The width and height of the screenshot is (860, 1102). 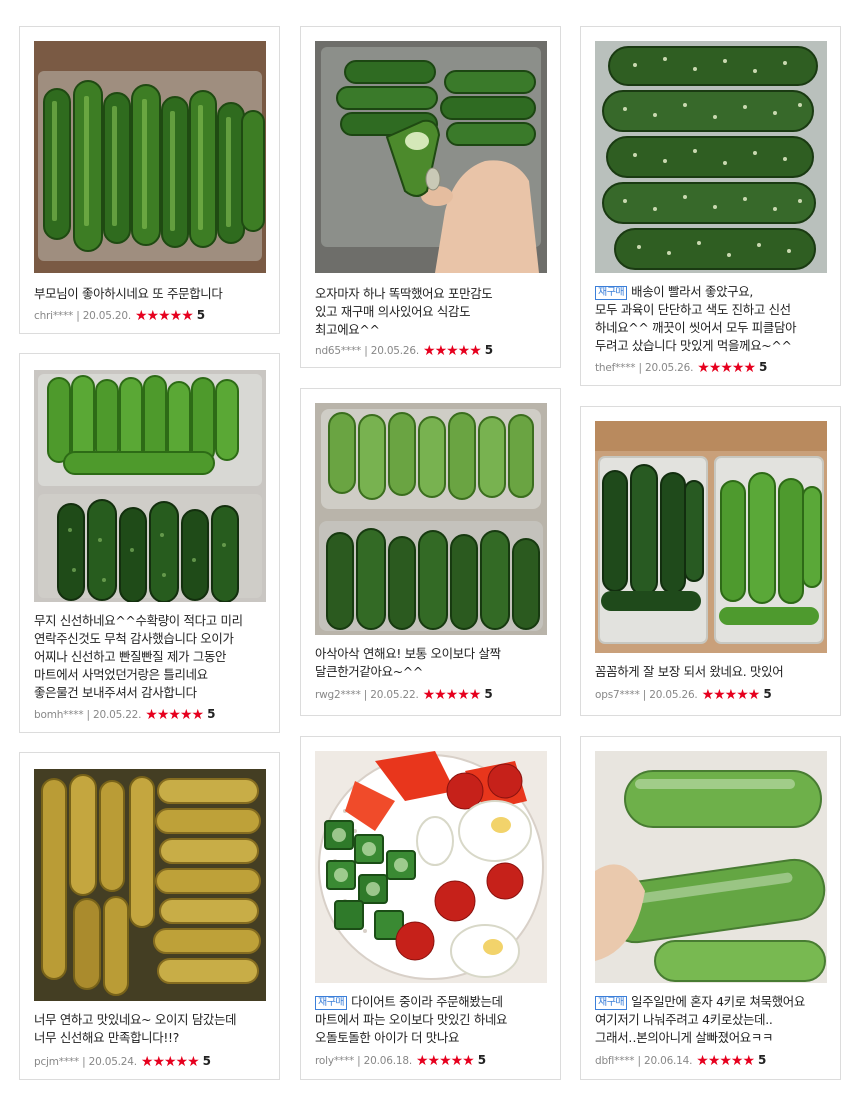 I want to click on review-date: 20.06.14., so click(x=668, y=1061).